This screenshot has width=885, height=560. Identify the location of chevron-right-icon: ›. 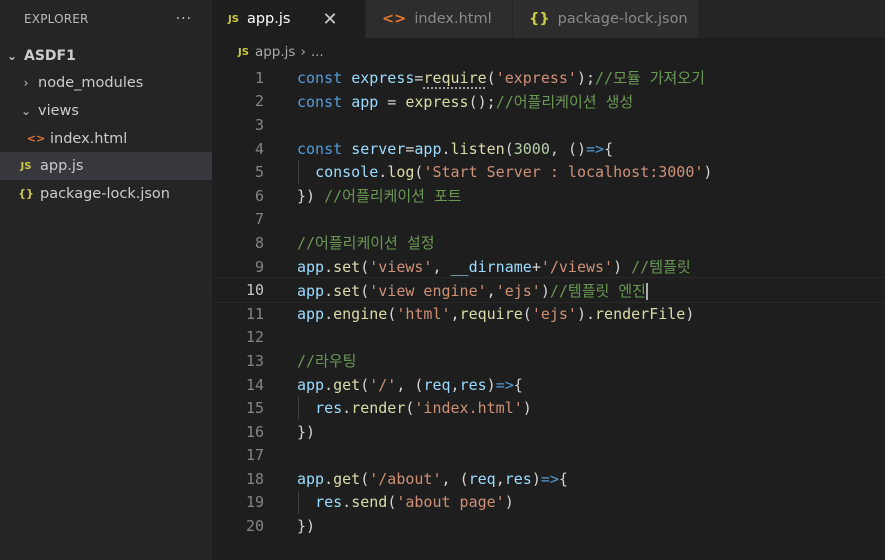
(303, 52).